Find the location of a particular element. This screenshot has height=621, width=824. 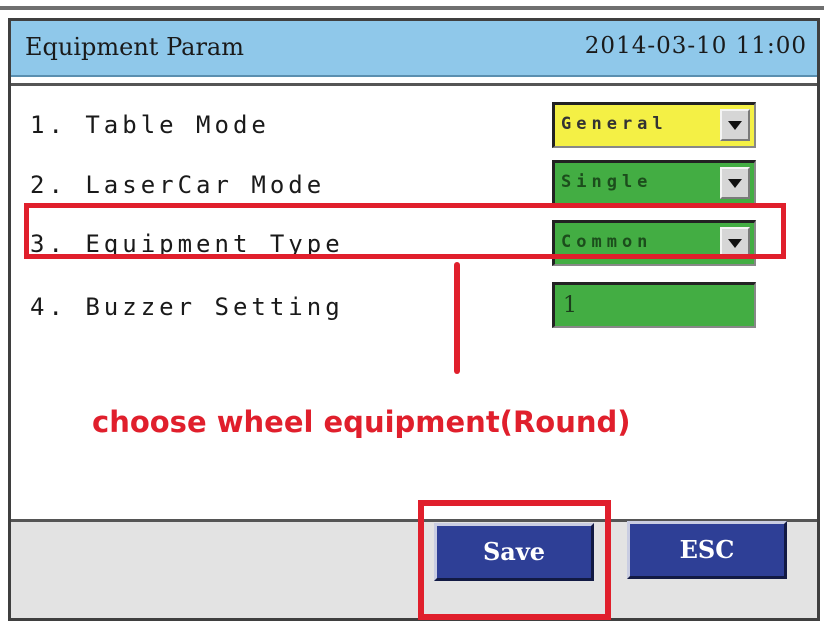

lasercar-mode-label: 2. LaserCar Mode is located at coordinates (178, 185).